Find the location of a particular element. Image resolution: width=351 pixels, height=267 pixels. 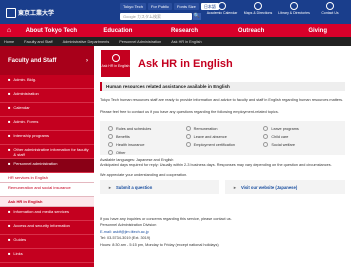

topic-label: Leave and absence is located at coordinates (210, 136).